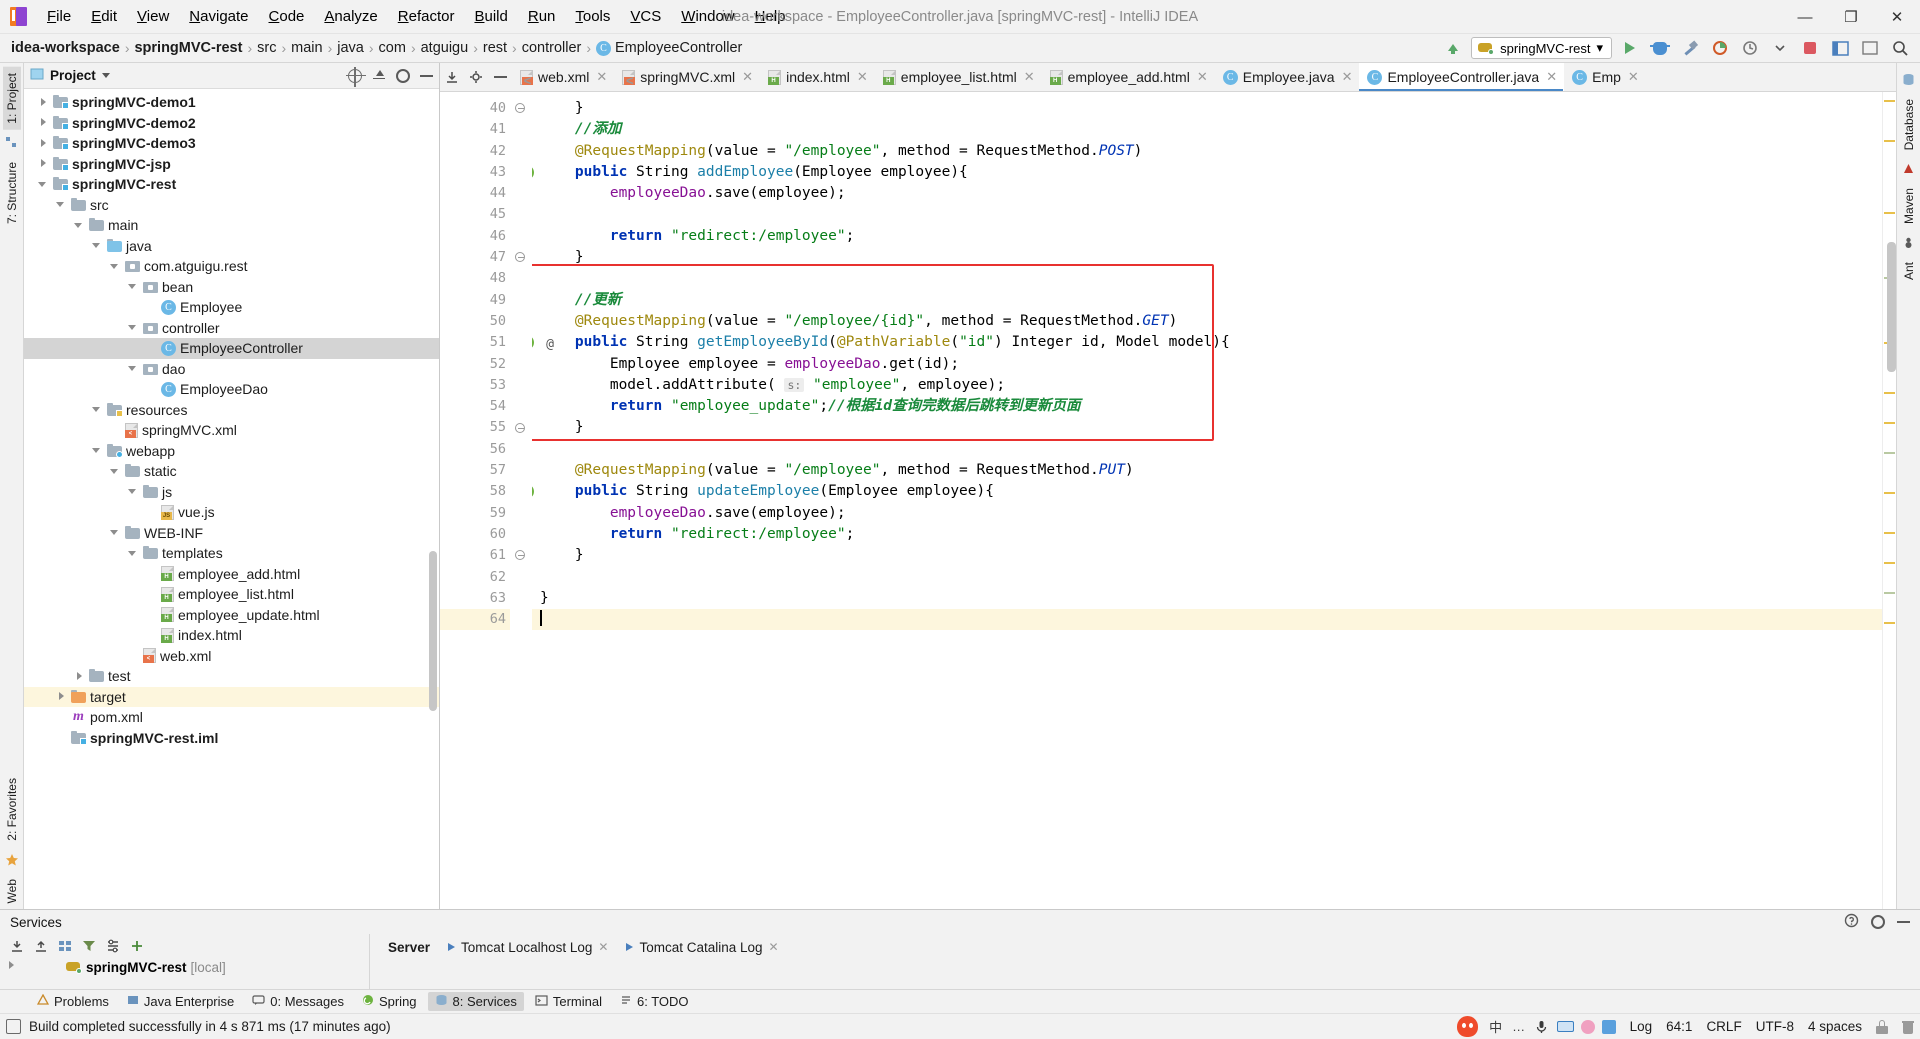  I want to click on layout-button, so click(1840, 48).